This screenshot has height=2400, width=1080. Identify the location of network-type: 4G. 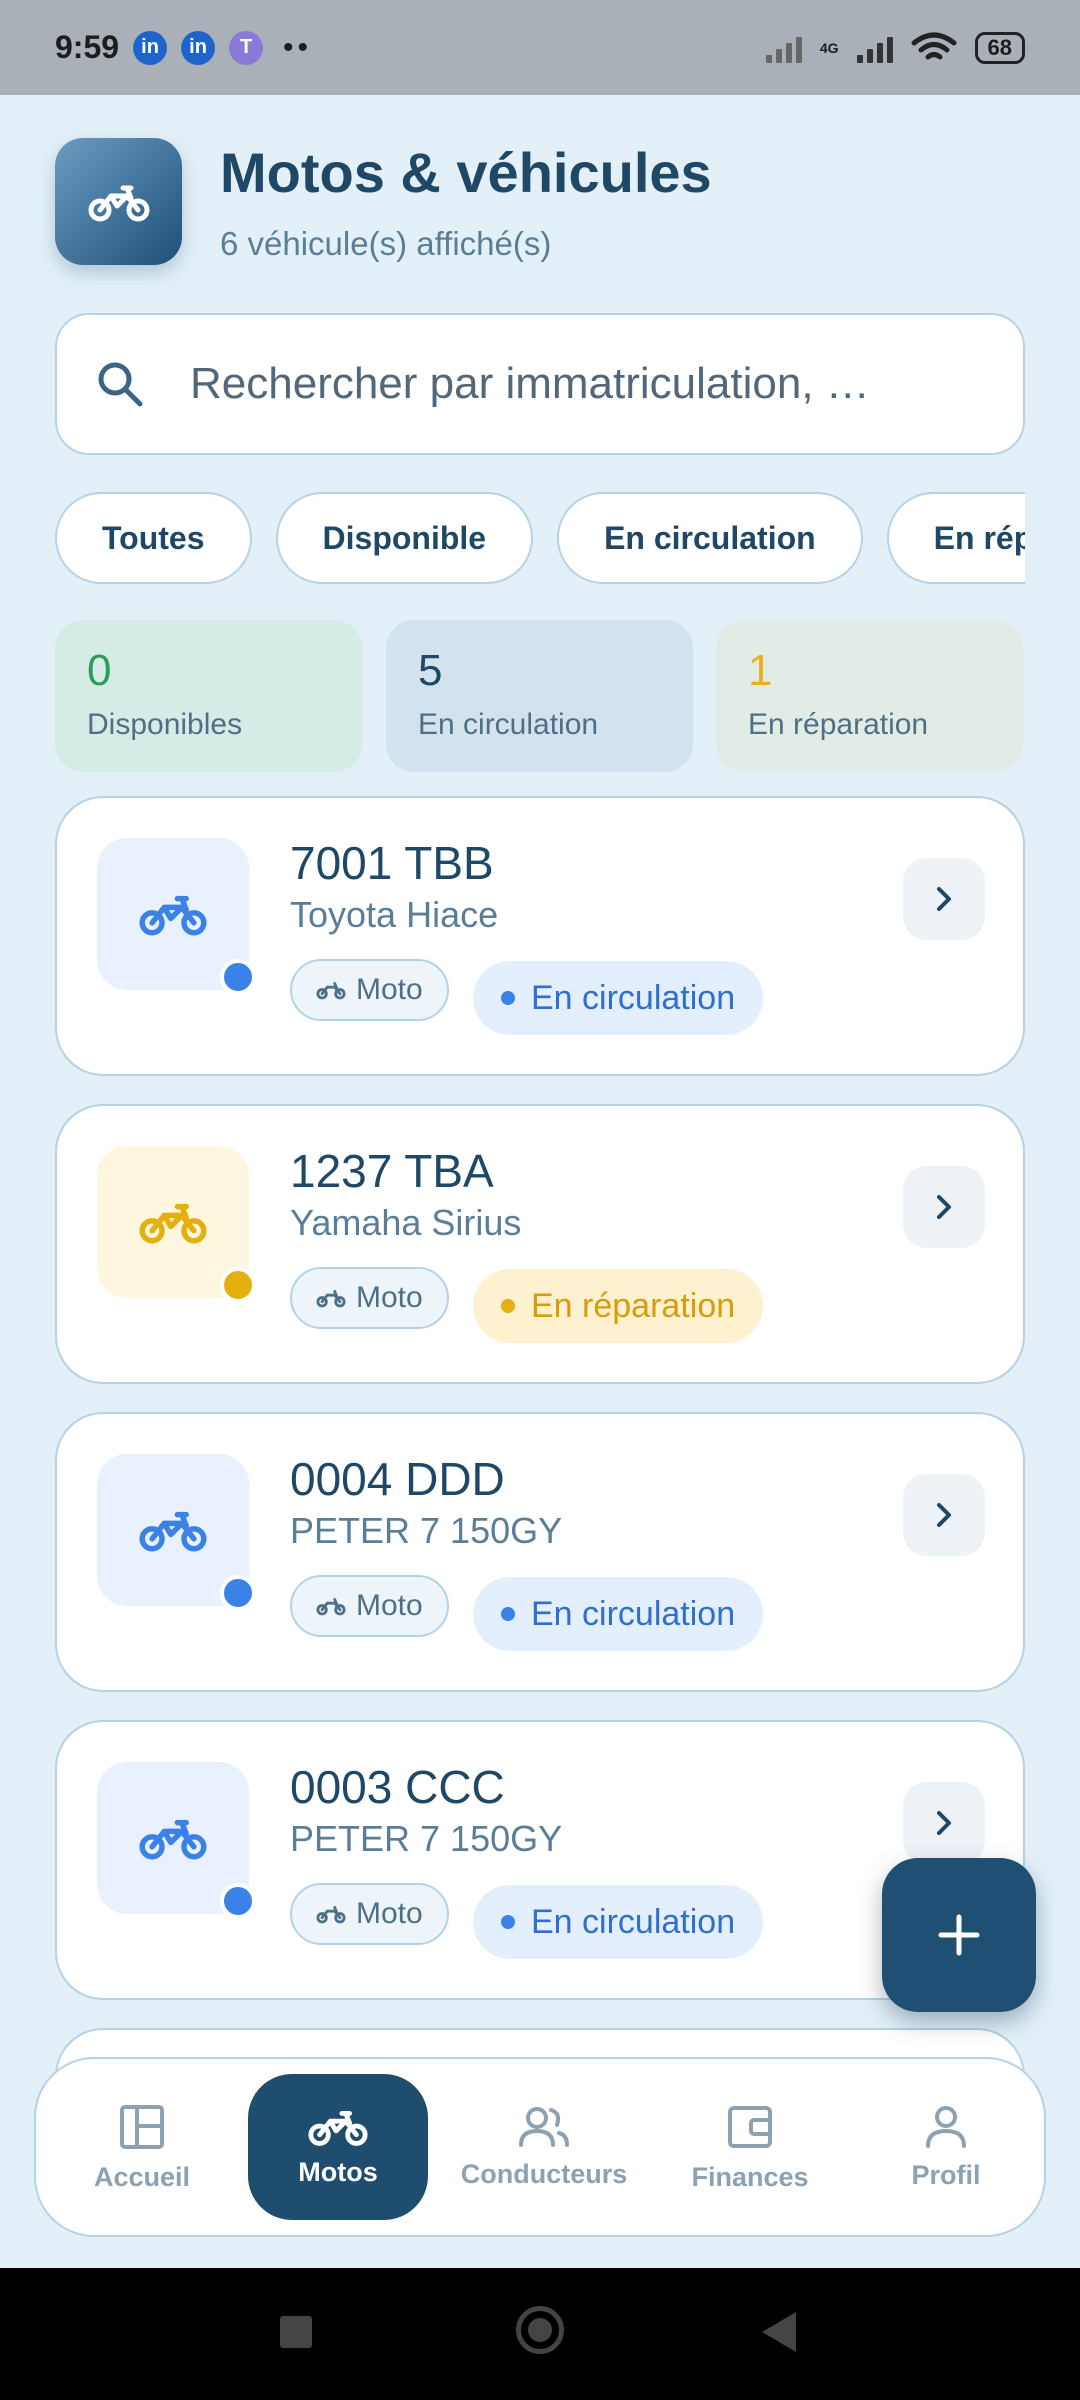
(829, 47).